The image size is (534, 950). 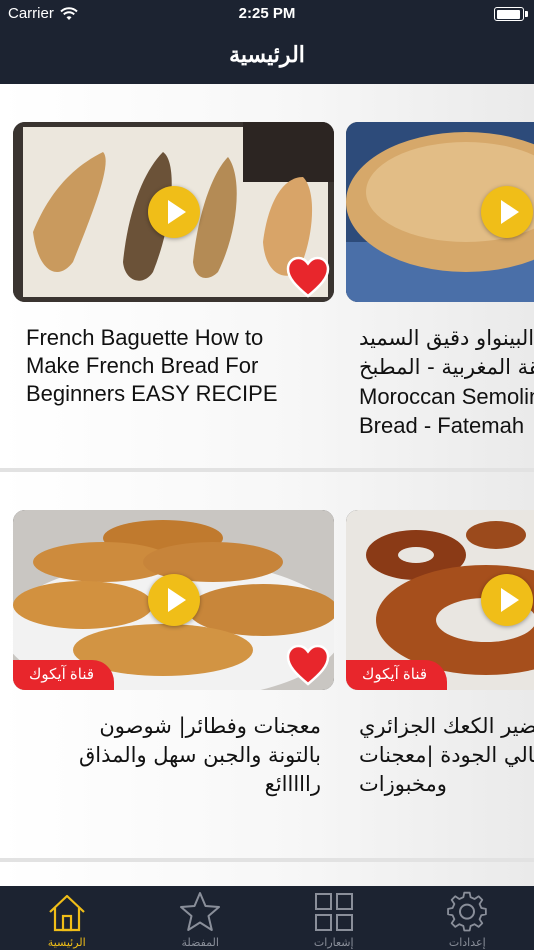 I want to click on page-title: الرئيسية, so click(x=267, y=54).